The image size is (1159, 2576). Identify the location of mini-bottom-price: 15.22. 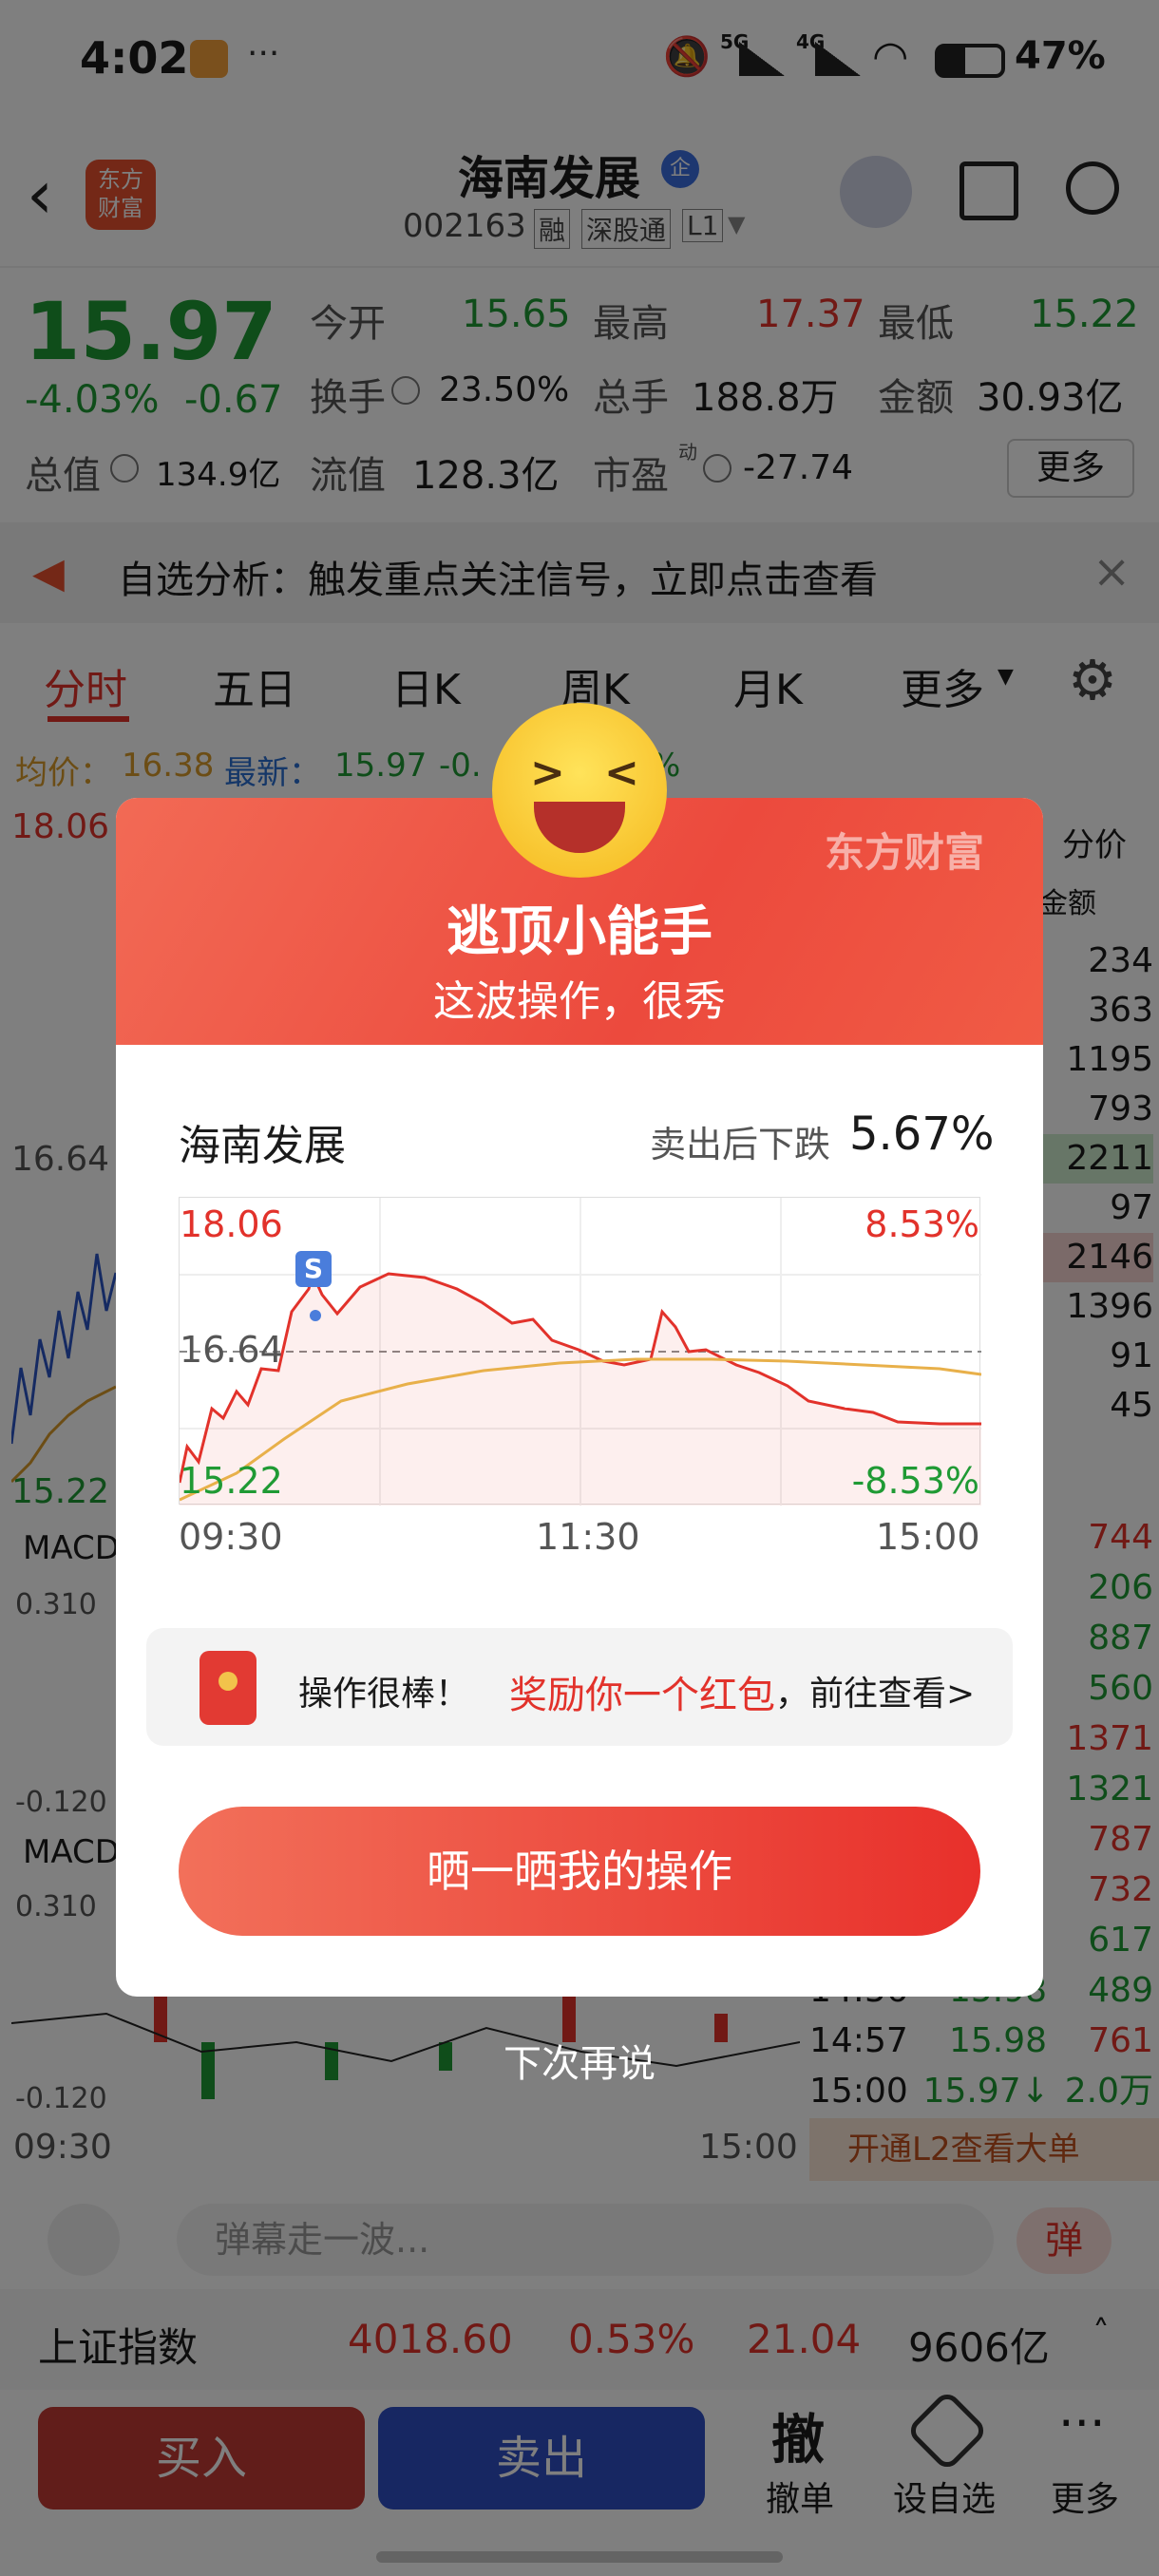
(231, 1481).